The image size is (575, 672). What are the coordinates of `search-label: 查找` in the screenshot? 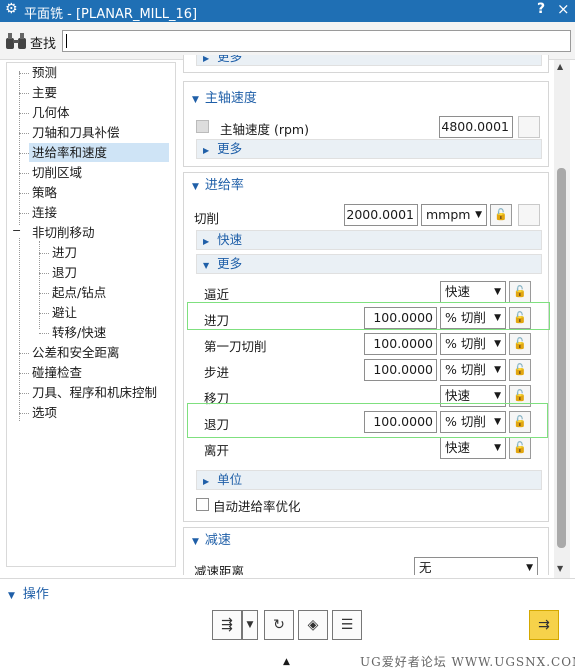 It's located at (43, 44).